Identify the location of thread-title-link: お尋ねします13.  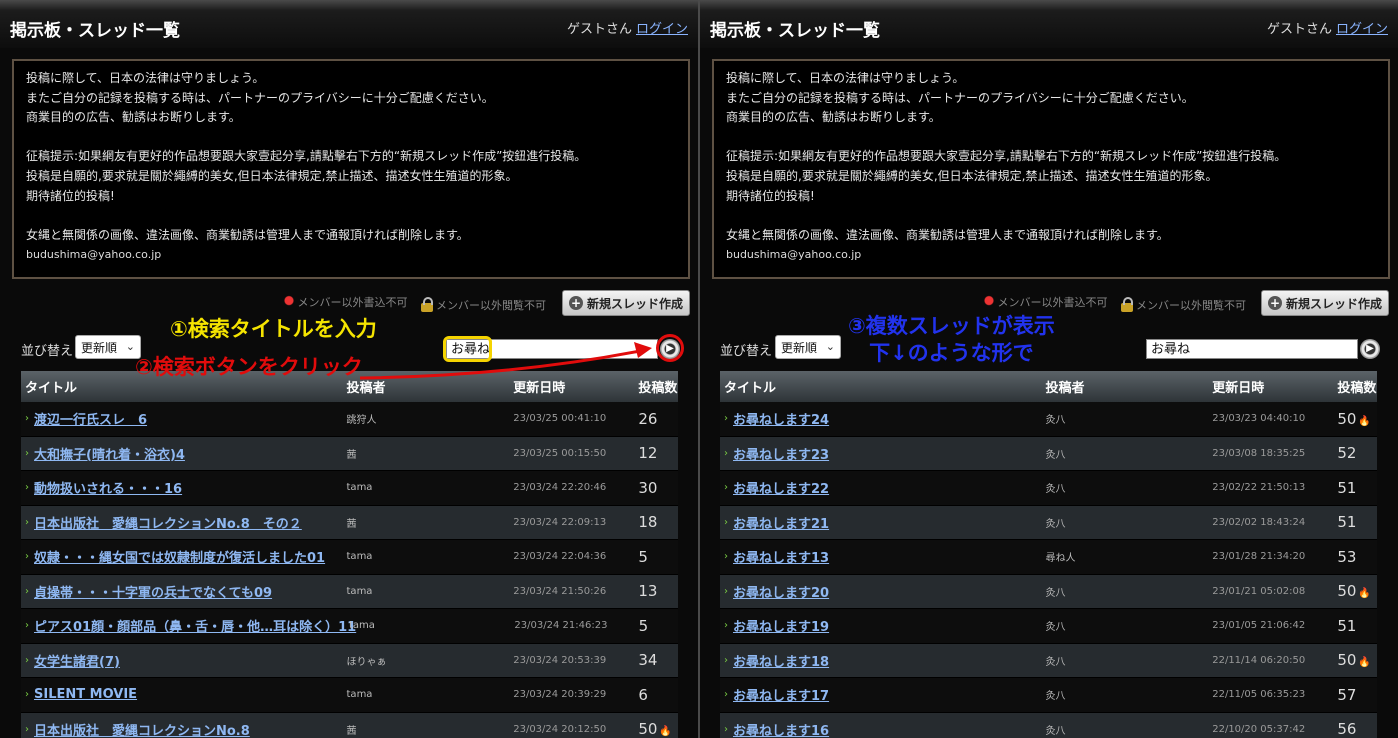
(781, 556).